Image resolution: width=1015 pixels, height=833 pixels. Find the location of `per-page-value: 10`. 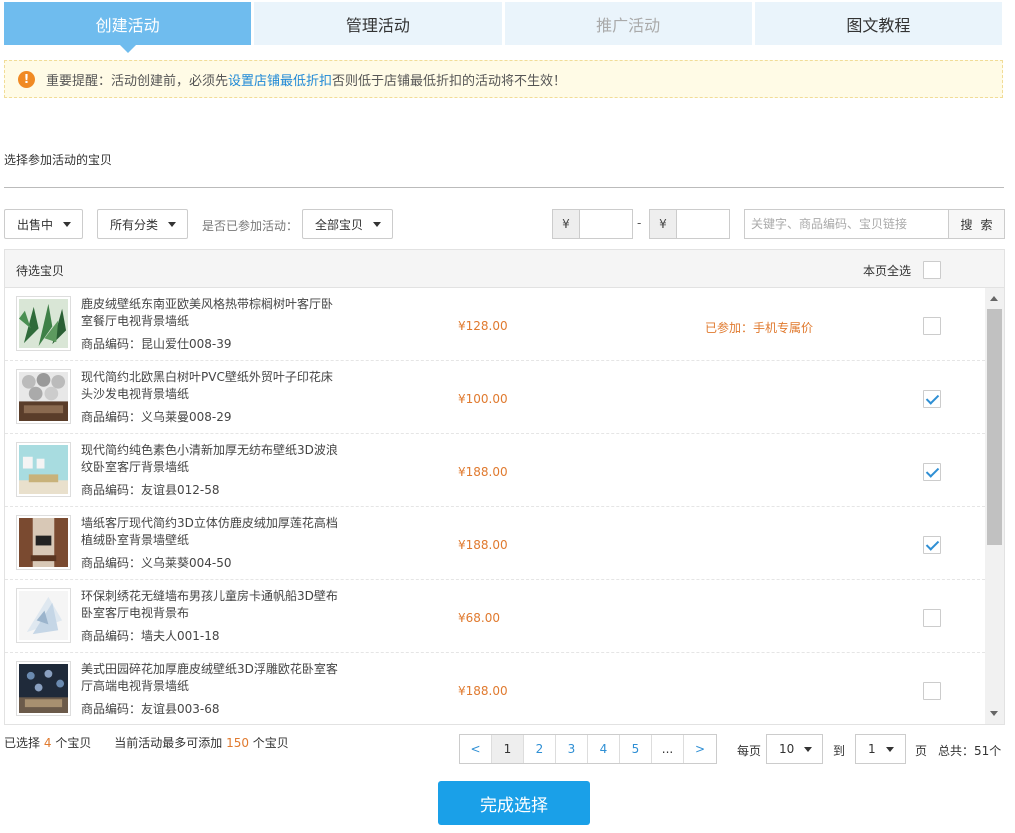

per-page-value: 10 is located at coordinates (787, 749).